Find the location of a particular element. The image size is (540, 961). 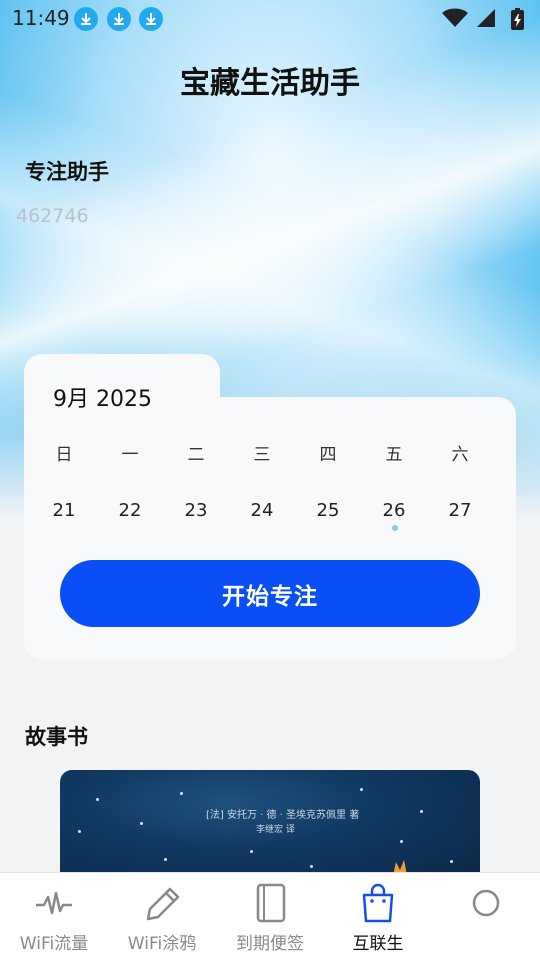

weekday-mon: 一 is located at coordinates (130, 455).